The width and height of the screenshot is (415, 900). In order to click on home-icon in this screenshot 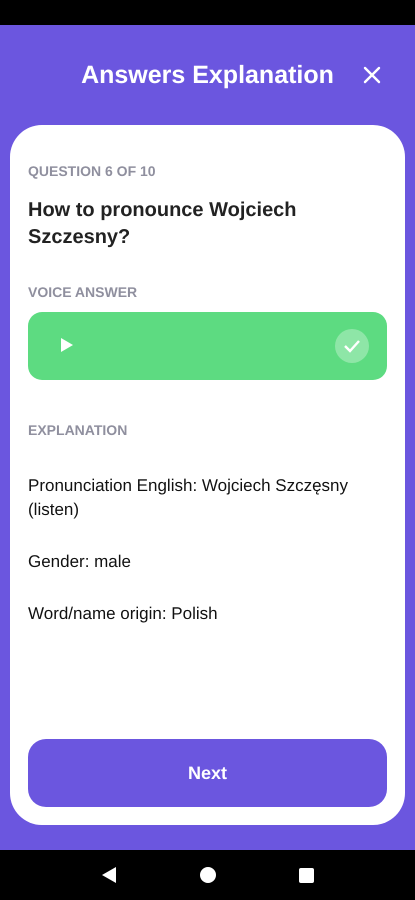, I will do `click(208, 875)`.